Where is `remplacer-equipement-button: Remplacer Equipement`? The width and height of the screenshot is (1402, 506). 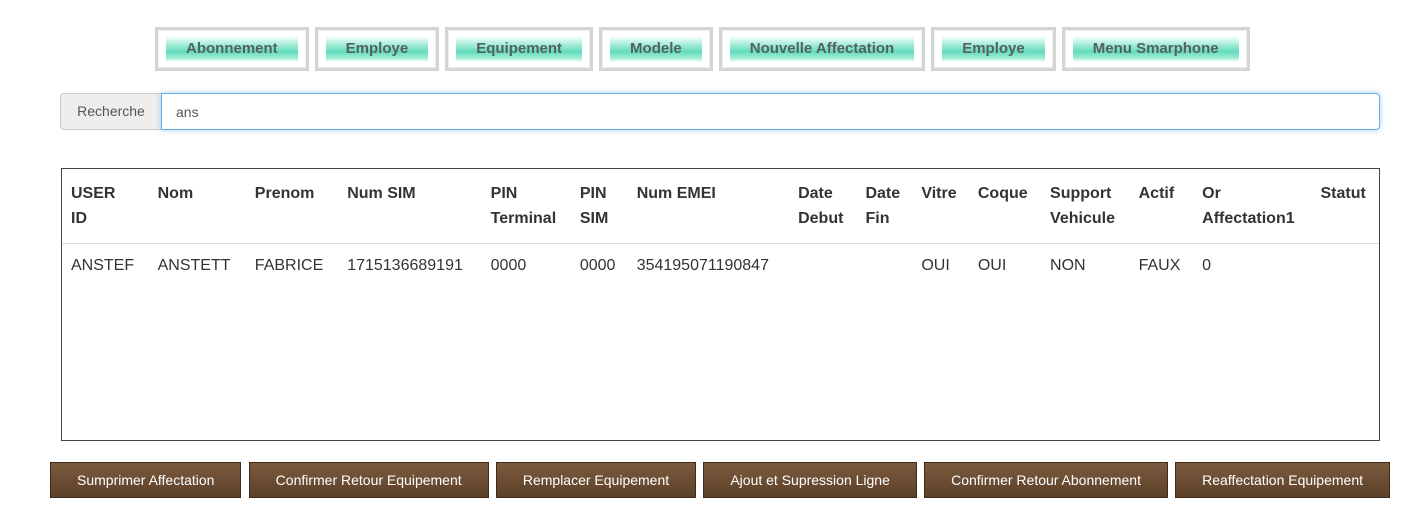 remplacer-equipement-button: Remplacer Equipement is located at coordinates (596, 480).